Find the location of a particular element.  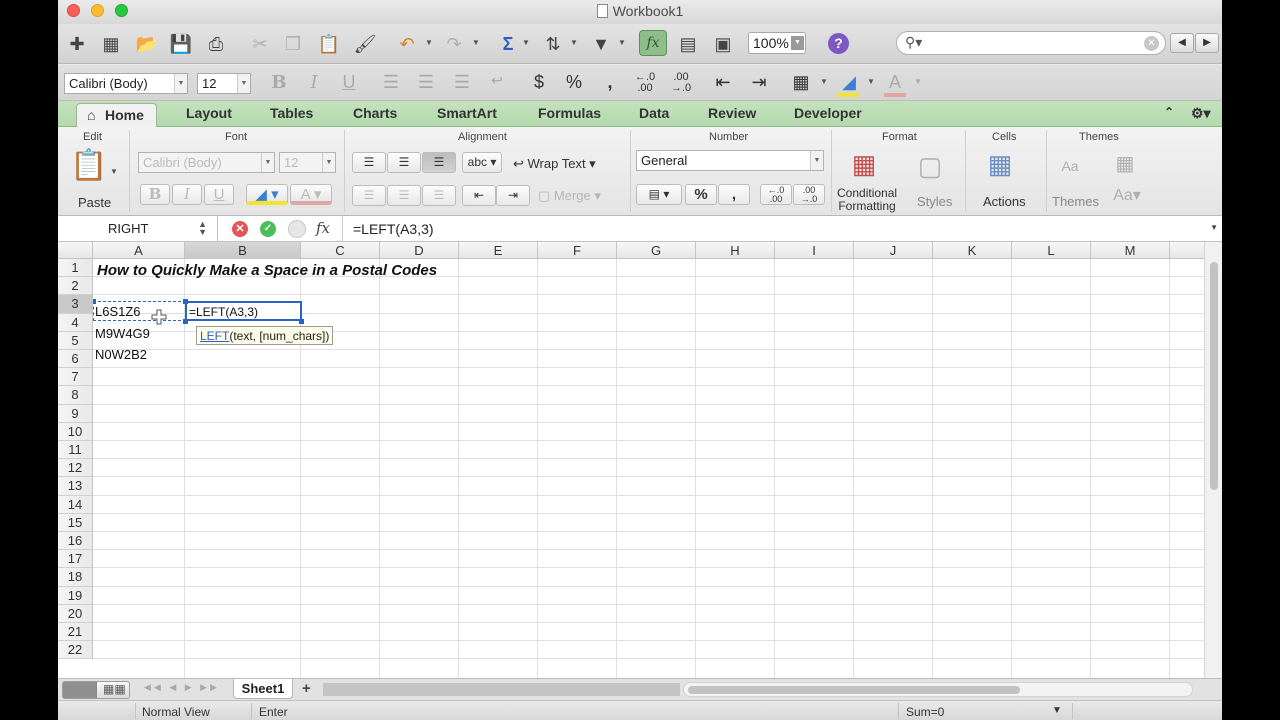

redo-dropdown-icon: ▼ is located at coordinates (476, 42).